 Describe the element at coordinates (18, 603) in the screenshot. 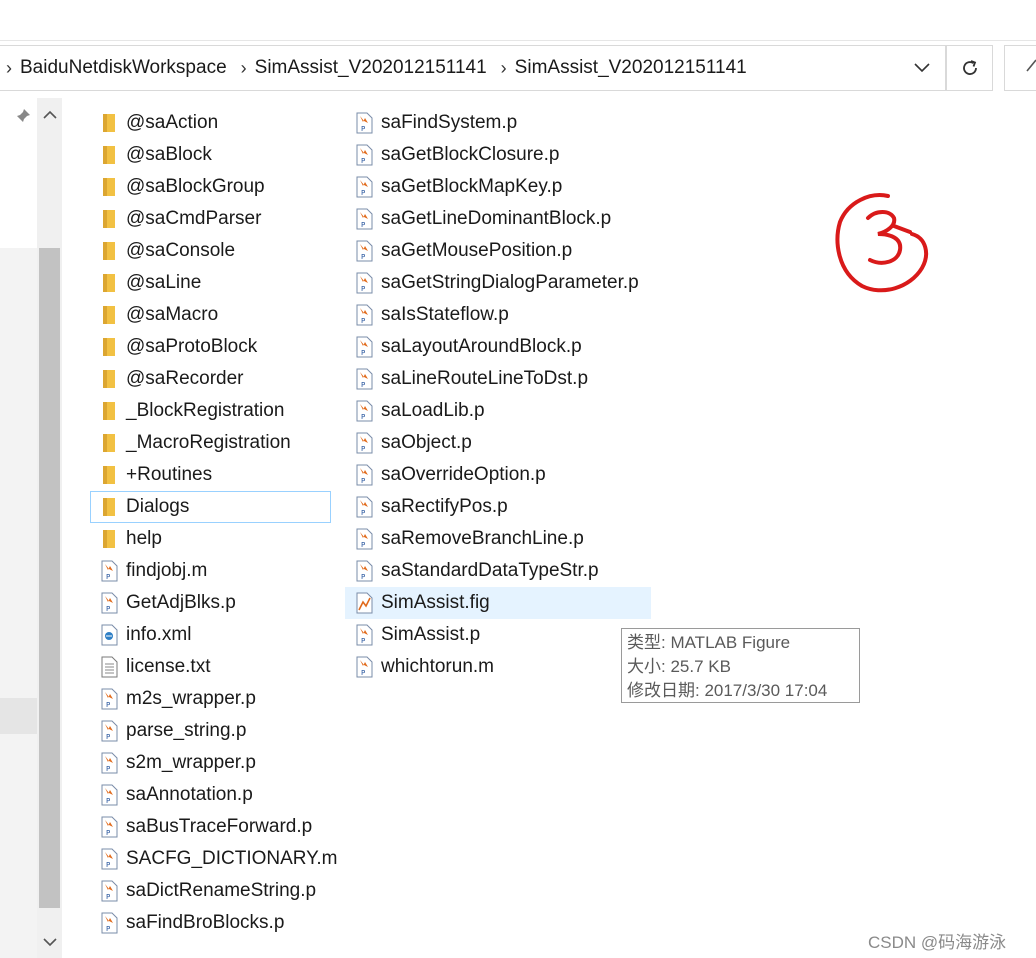

I see `navigation-pane-body` at that location.